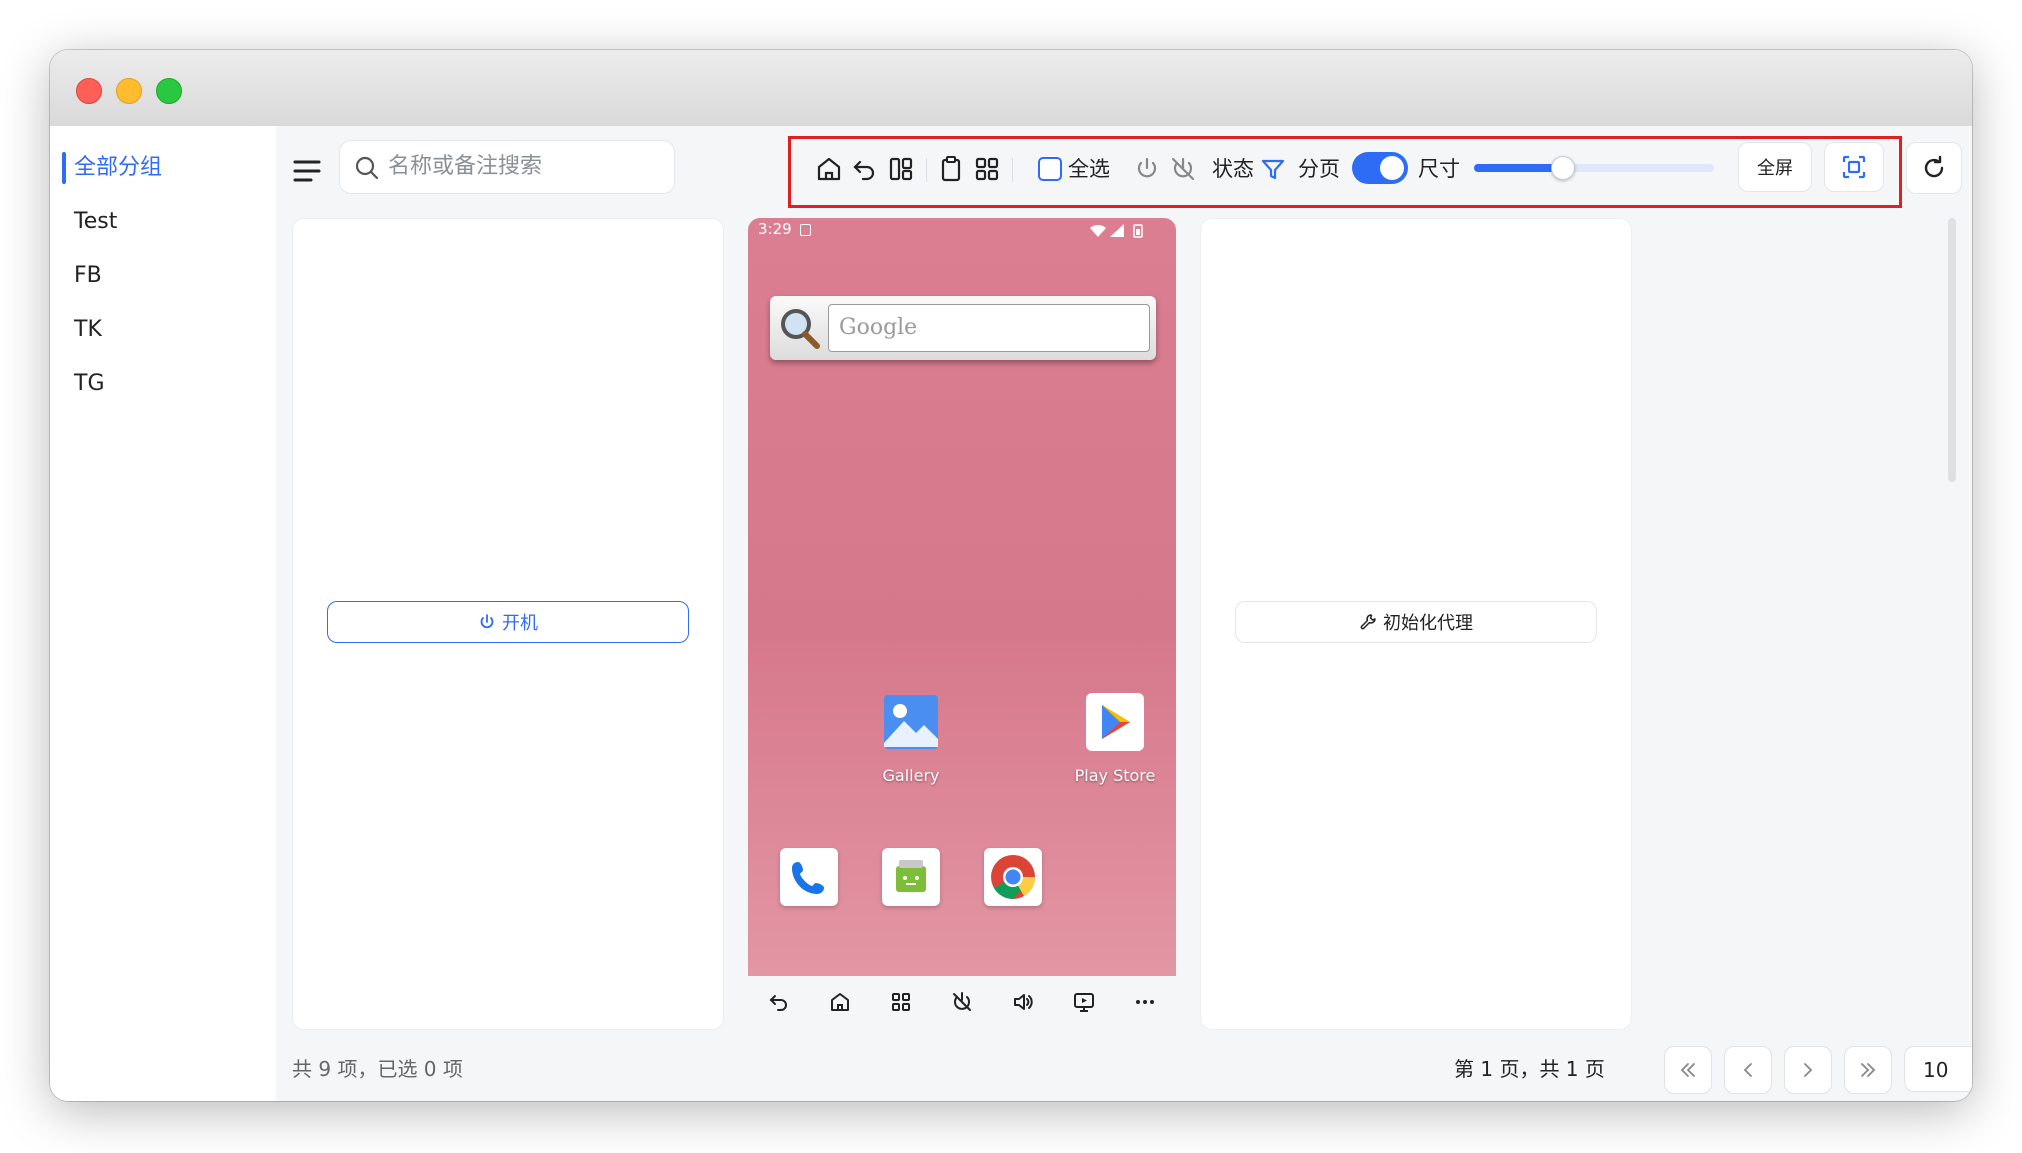 Image resolution: width=2022 pixels, height=1153 pixels. I want to click on clipboard-icon, so click(951, 169).